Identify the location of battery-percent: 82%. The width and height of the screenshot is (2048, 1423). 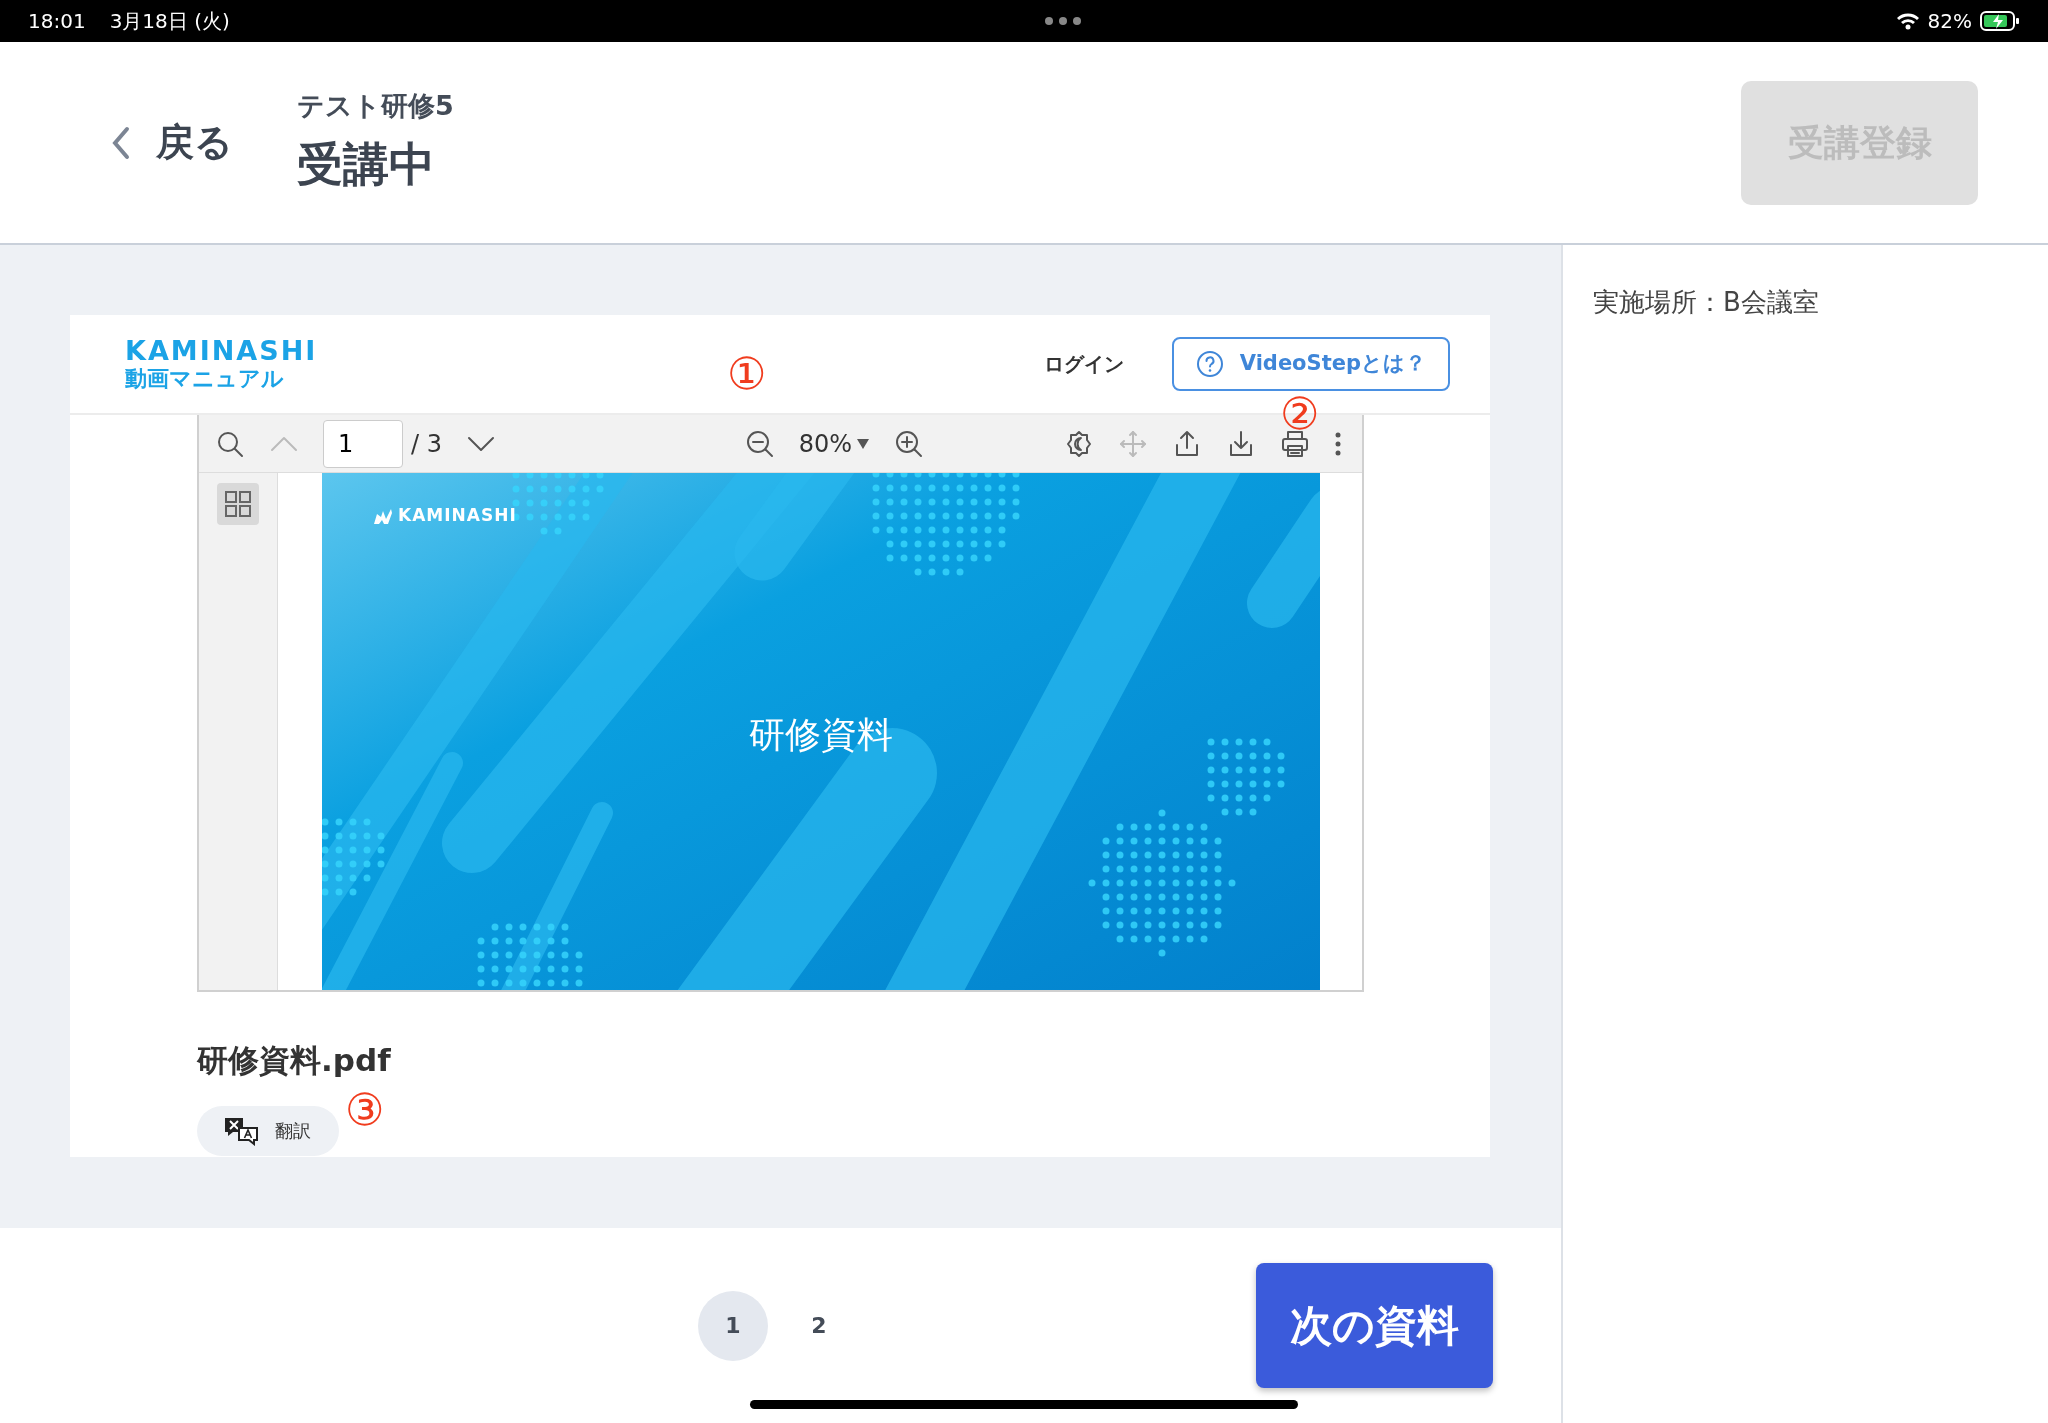
(1949, 21).